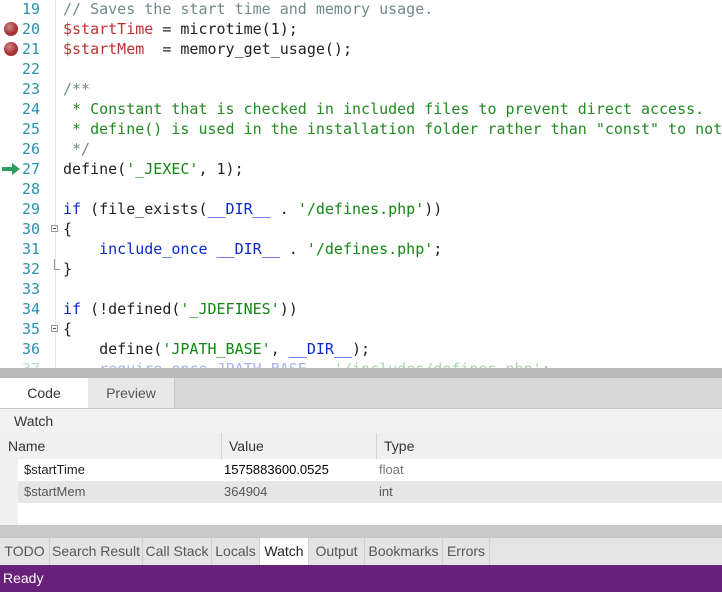 This screenshot has width=722, height=592. I want to click on column-header-value: Value, so click(246, 446).